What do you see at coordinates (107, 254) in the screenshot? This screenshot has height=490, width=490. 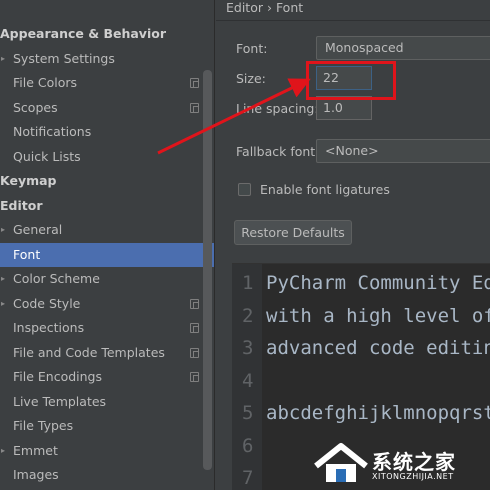 I see `sidebar-item-font: Font` at bounding box center [107, 254].